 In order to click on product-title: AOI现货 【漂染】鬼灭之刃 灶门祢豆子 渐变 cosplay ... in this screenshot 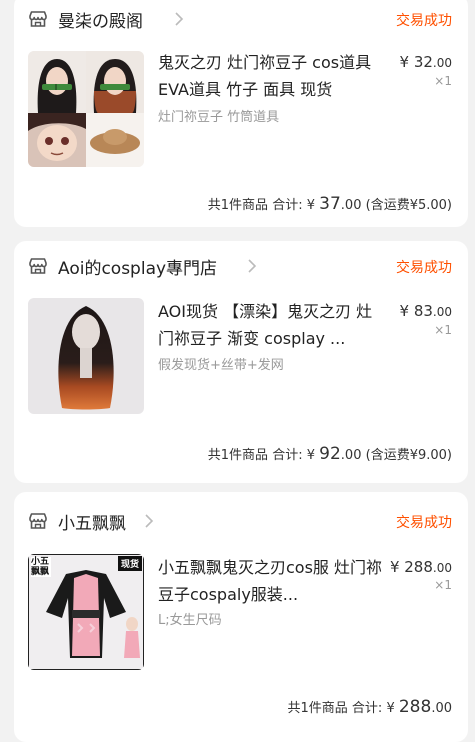, I will do `click(270, 325)`.